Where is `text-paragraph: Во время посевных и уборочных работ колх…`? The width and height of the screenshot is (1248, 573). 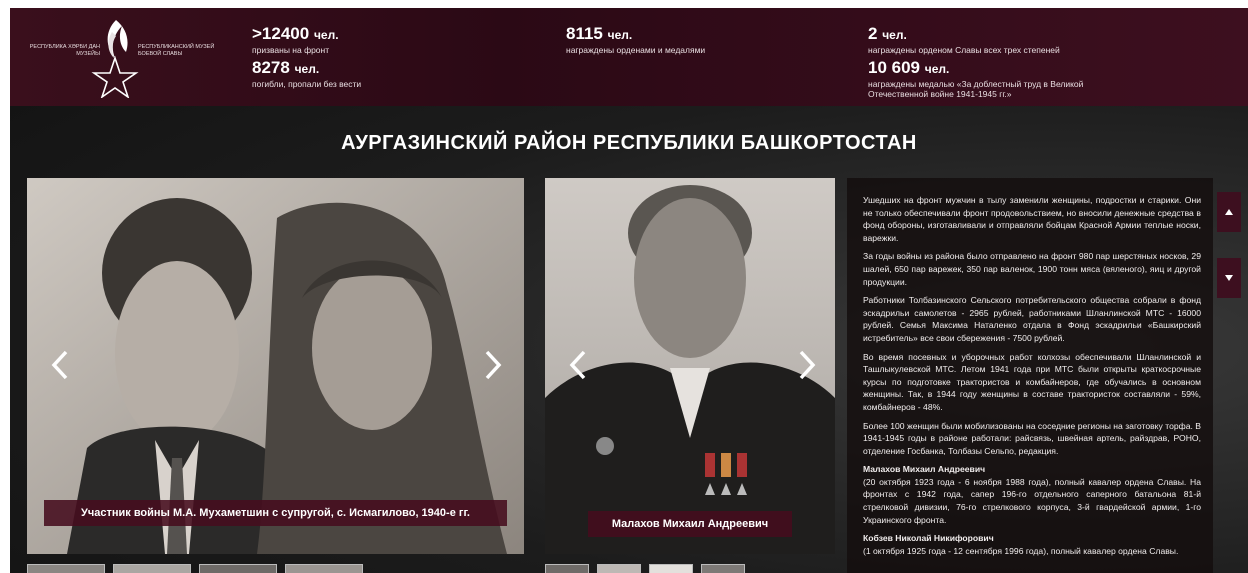
text-paragraph: Во время посевных и уборочных работ колх… is located at coordinates (1032, 381).